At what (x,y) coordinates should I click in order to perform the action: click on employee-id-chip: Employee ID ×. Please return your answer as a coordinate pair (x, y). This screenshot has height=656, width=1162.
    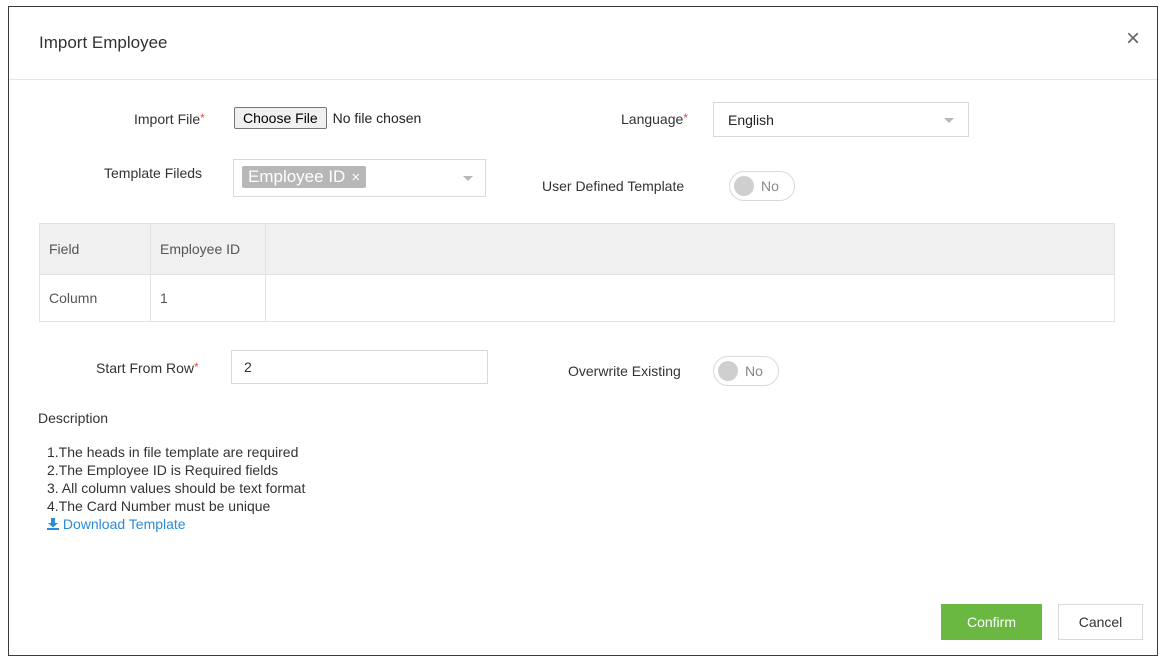
    Looking at the image, I should click on (304, 177).